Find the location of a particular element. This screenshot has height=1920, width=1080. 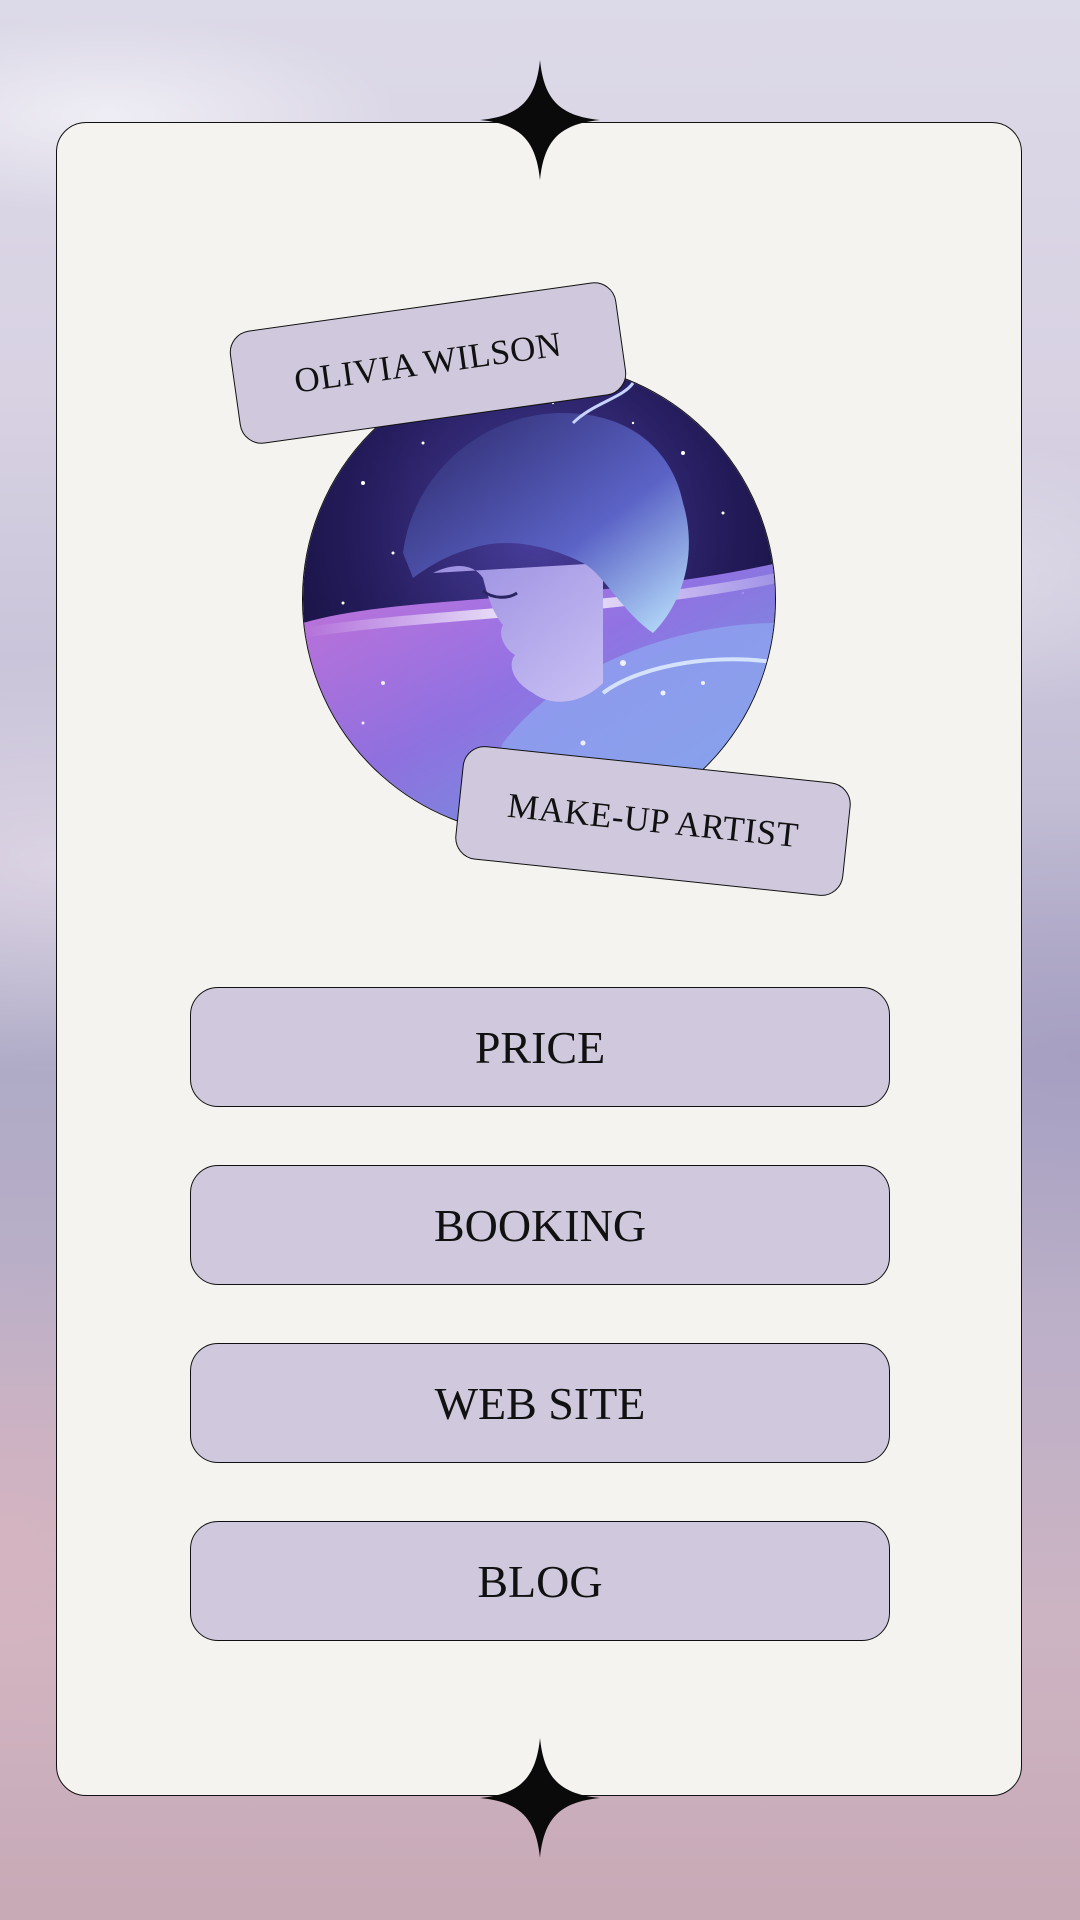

booking-button-label: BOOKING is located at coordinates (540, 1225).